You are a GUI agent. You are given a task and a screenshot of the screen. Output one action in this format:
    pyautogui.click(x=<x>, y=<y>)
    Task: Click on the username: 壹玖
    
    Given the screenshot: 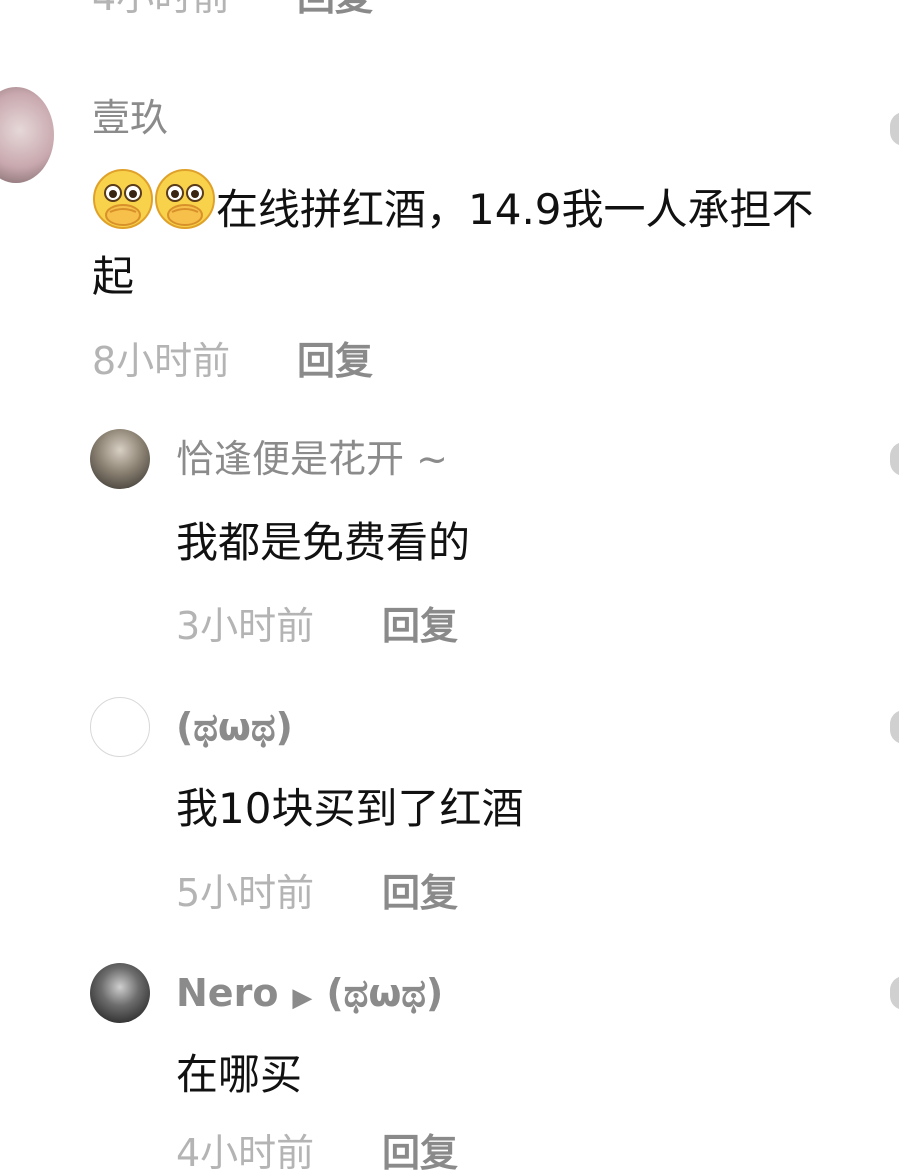 What is the action you would take?
    pyautogui.click(x=130, y=118)
    